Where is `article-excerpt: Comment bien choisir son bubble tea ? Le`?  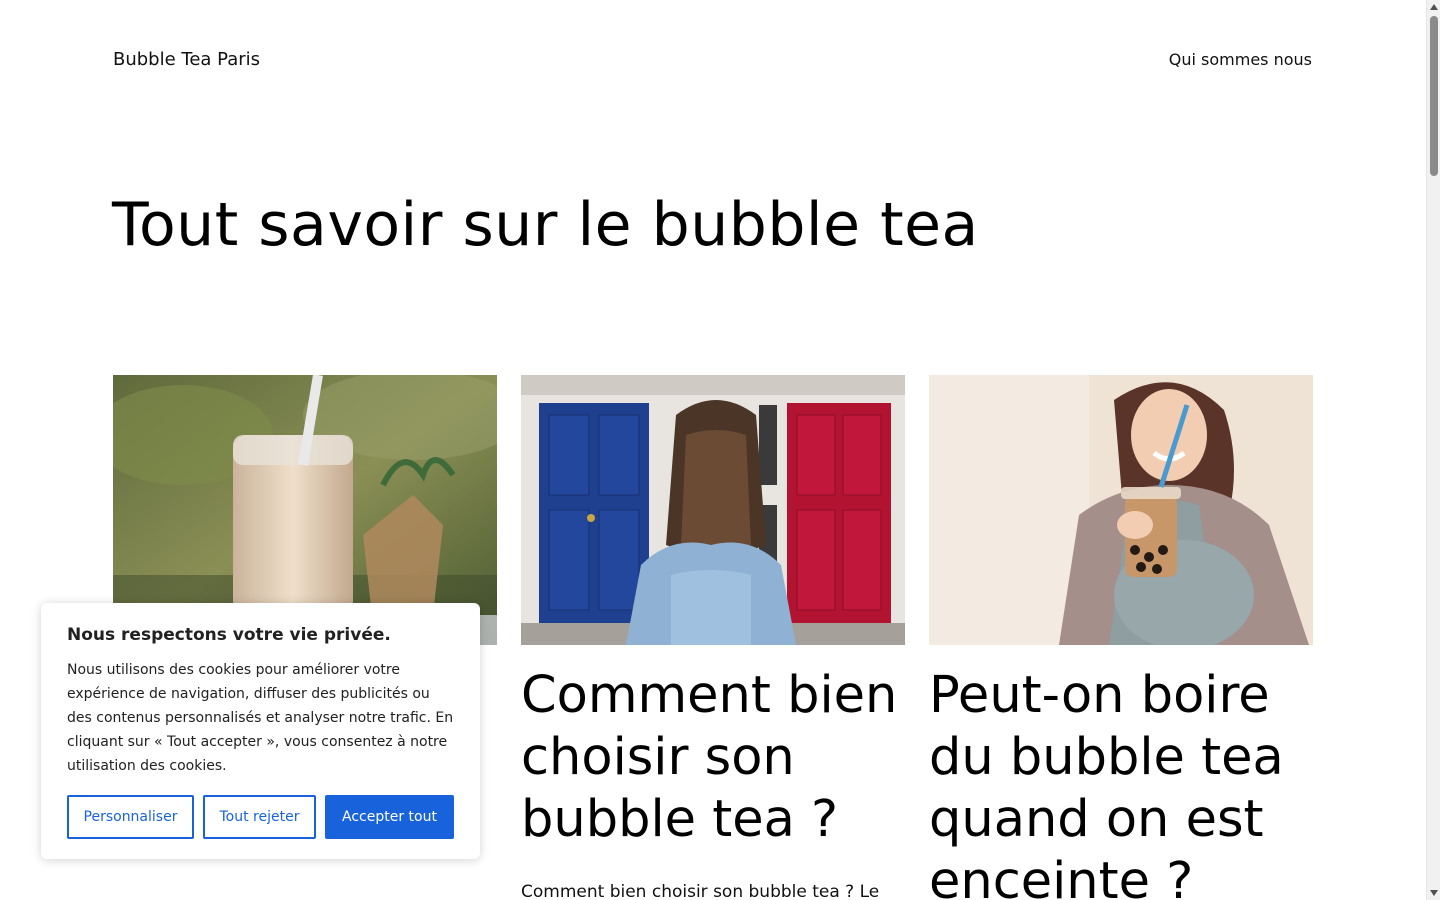 article-excerpt: Comment bien choisir son bubble tea ? Le is located at coordinates (700, 891).